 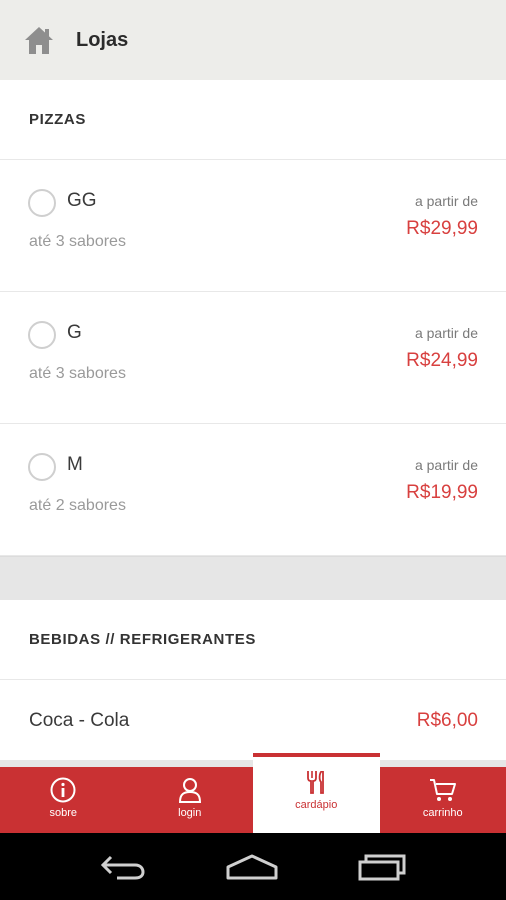 I want to click on pizza-size: M, so click(x=75, y=464).